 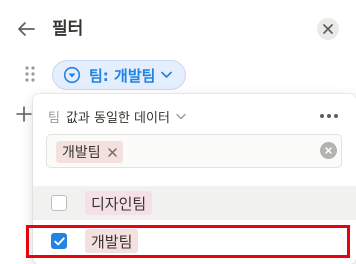 What do you see at coordinates (194, 241) in the screenshot?
I see `option-row: 개발팀` at bounding box center [194, 241].